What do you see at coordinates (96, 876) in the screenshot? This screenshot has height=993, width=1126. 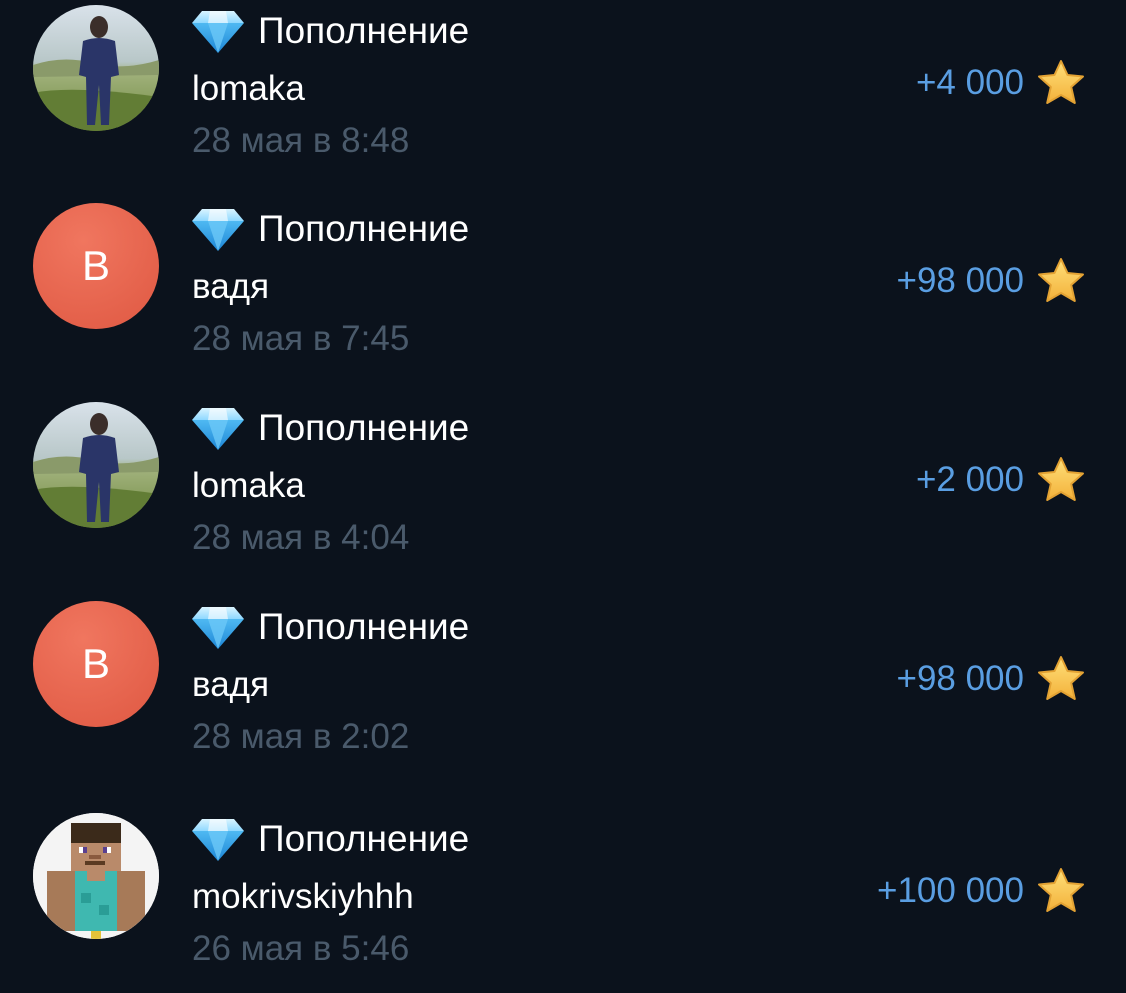 I see `user-avatar-pixel-character` at bounding box center [96, 876].